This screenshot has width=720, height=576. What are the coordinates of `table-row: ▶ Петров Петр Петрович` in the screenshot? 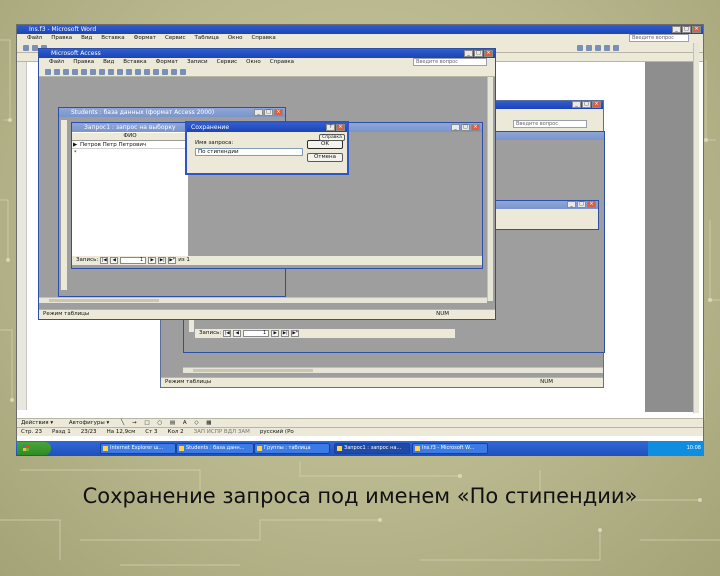 It's located at (130, 145).